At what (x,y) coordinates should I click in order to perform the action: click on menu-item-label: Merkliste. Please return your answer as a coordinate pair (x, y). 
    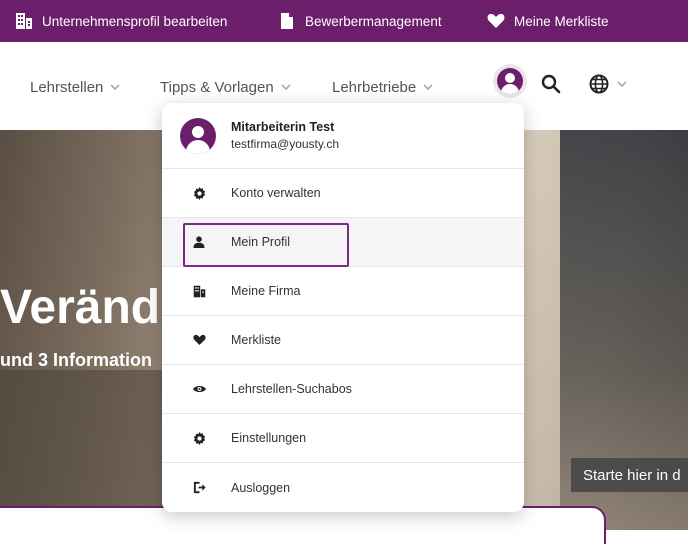
    Looking at the image, I should click on (256, 340).